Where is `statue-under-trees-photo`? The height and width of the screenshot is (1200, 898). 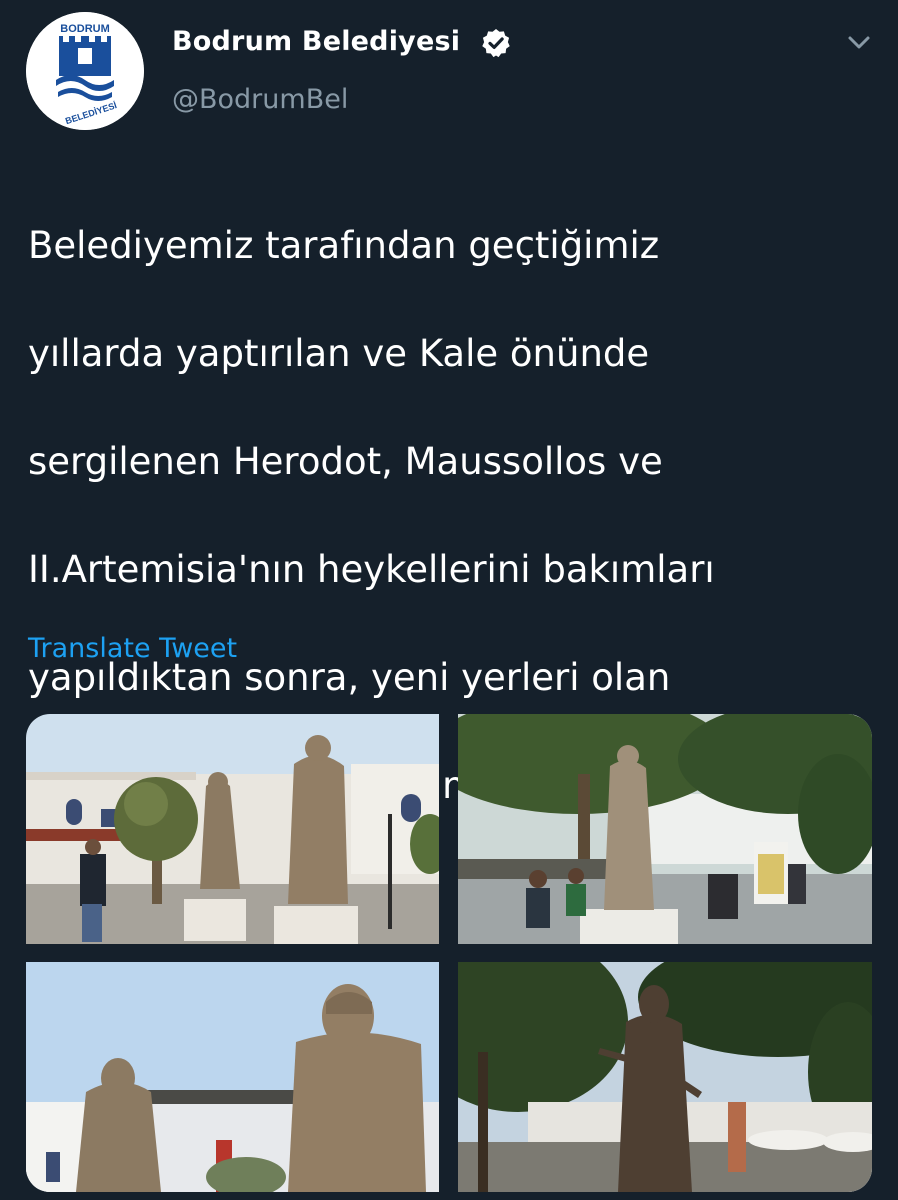 statue-under-trees-photo is located at coordinates (665, 829).